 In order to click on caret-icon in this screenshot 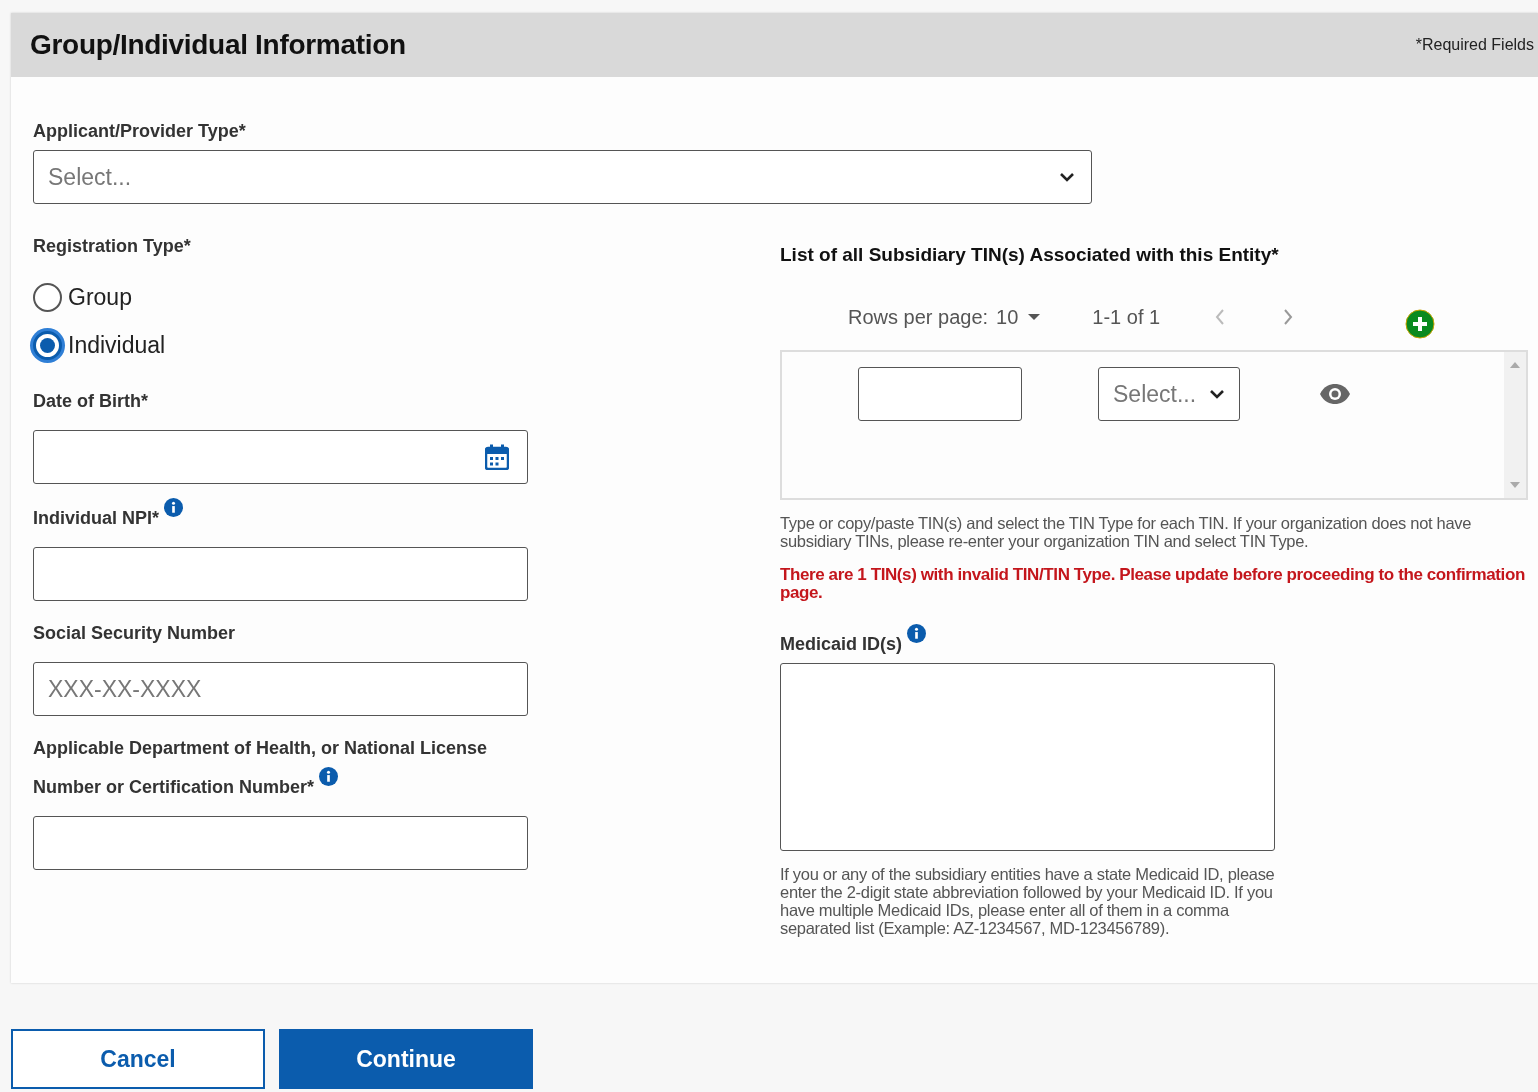, I will do `click(1034, 317)`.